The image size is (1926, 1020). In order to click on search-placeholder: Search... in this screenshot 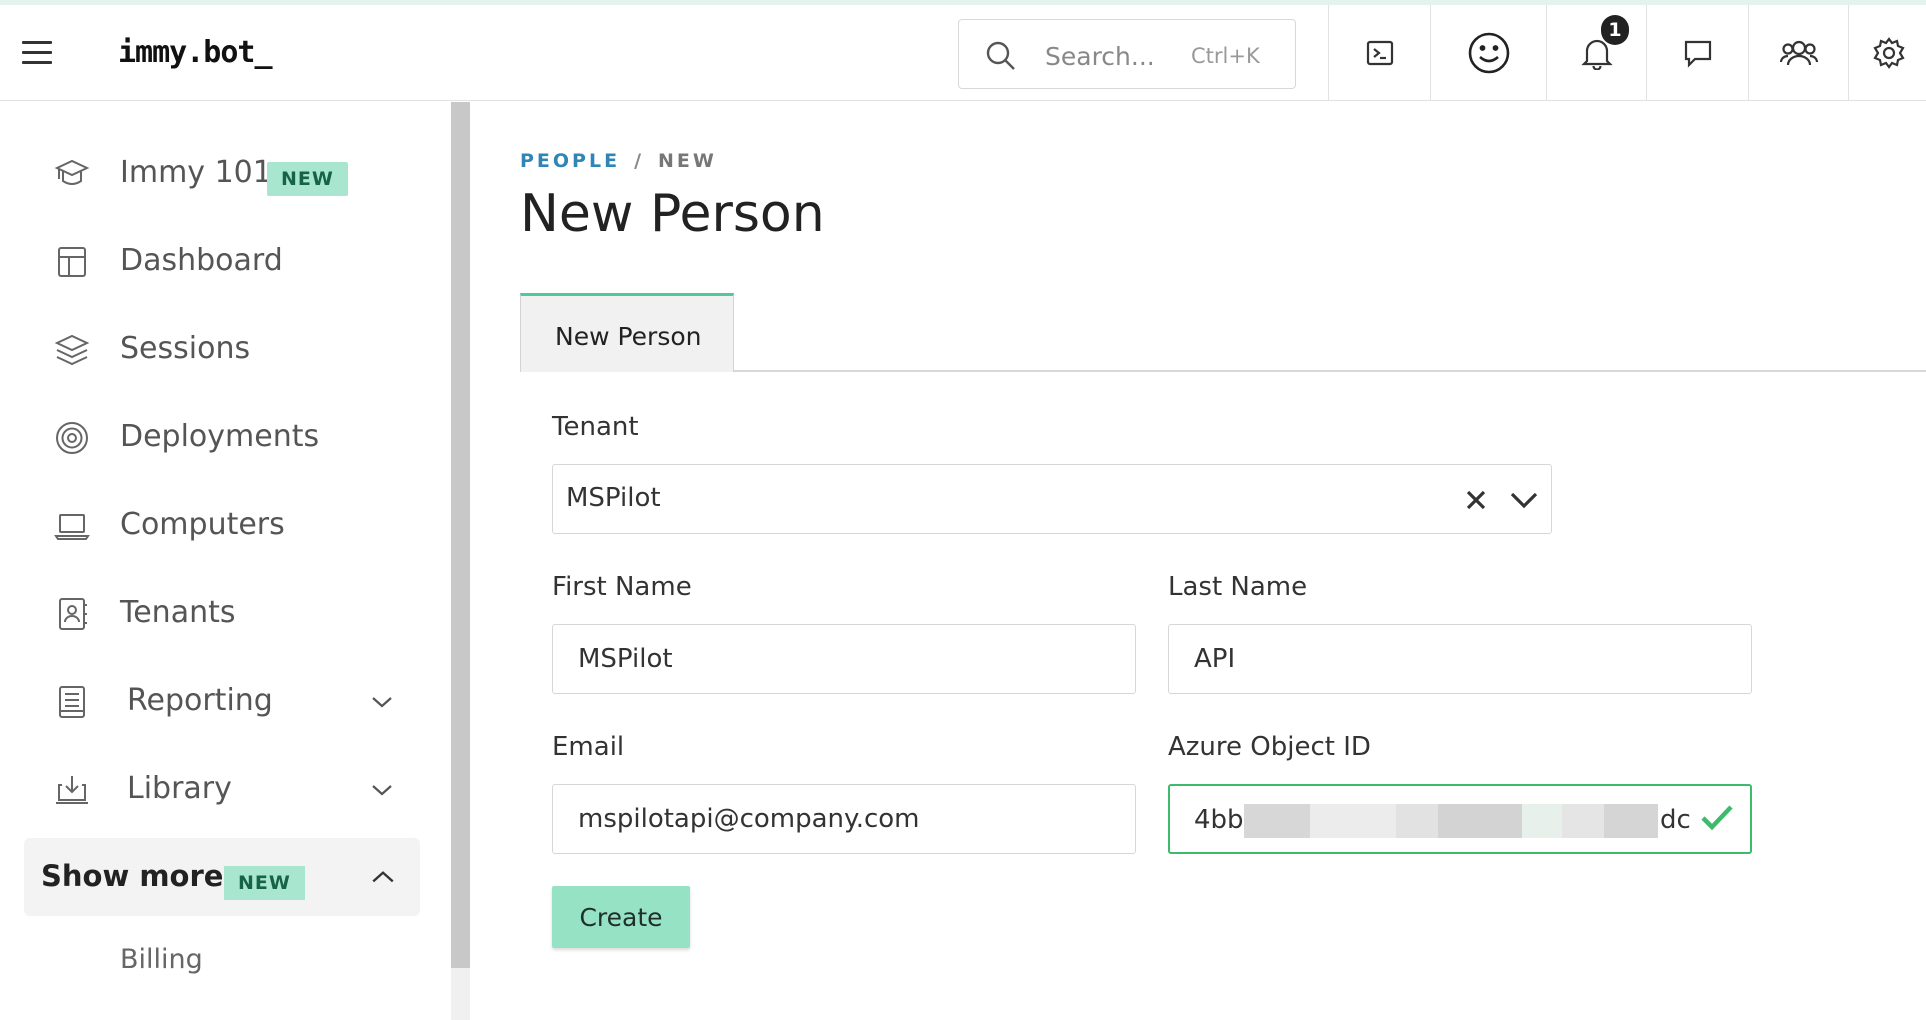, I will do `click(1100, 56)`.